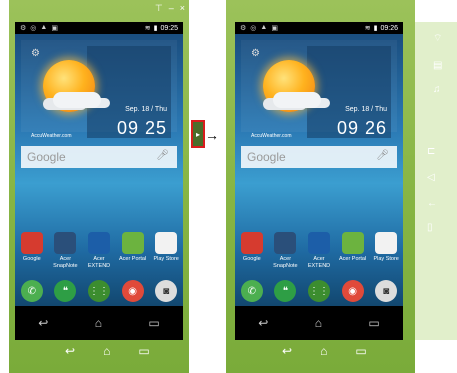 The image size is (457, 373). What do you see at coordinates (99, 89) in the screenshot?
I see `weather-widget: ⚙ Sep. 18 / Thu 09 25 AccuWeather.com` at bounding box center [99, 89].